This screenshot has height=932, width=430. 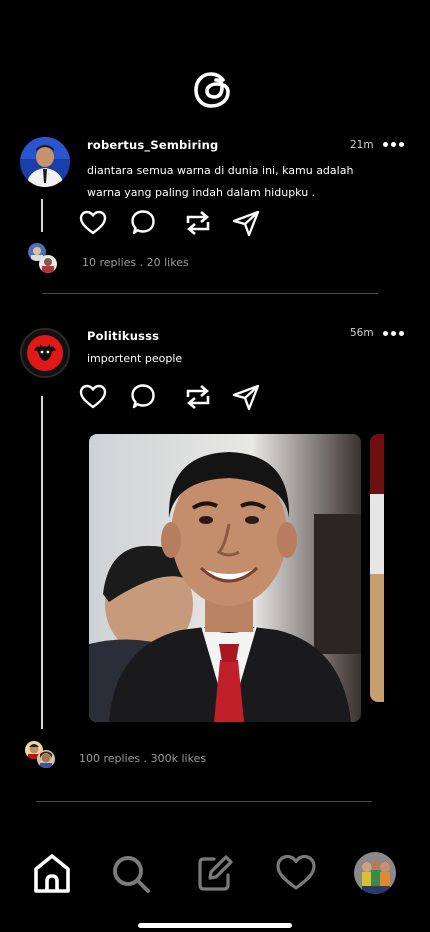 I want to click on nav-activity, so click(x=296, y=873).